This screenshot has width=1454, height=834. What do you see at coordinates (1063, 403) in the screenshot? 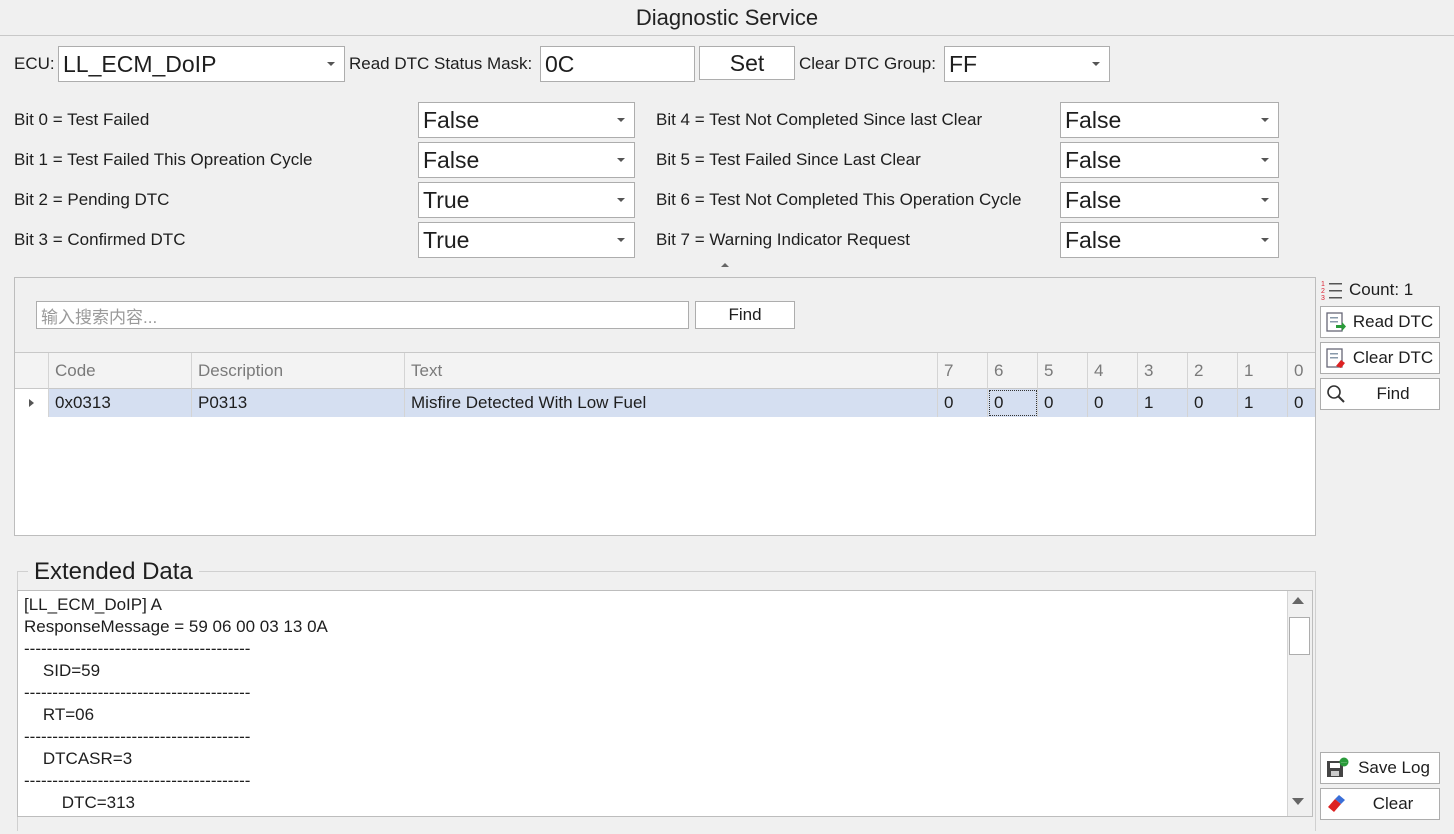
I see `cell-bit-5: 0` at bounding box center [1063, 403].